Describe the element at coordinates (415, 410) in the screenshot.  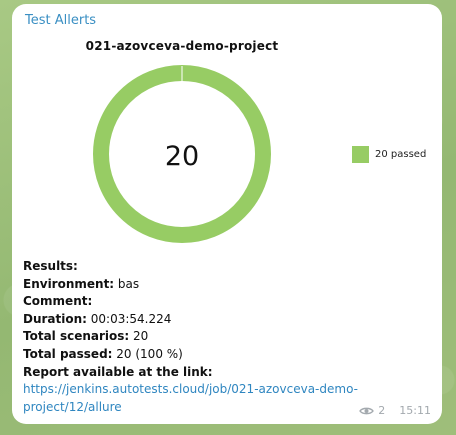
I see `message-time: 15:11` at that location.